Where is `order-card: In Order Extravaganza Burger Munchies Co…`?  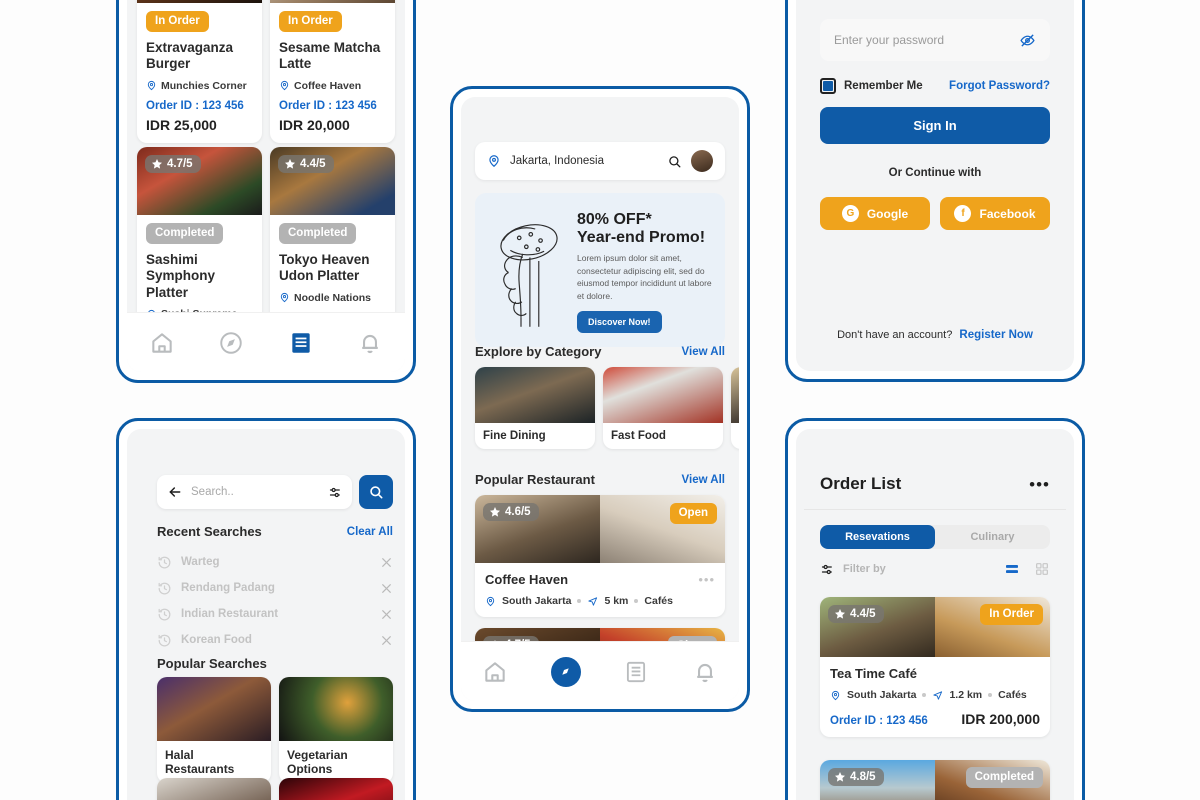
order-card: In Order Extravaganza Burger Munchies Co… is located at coordinates (199, 71).